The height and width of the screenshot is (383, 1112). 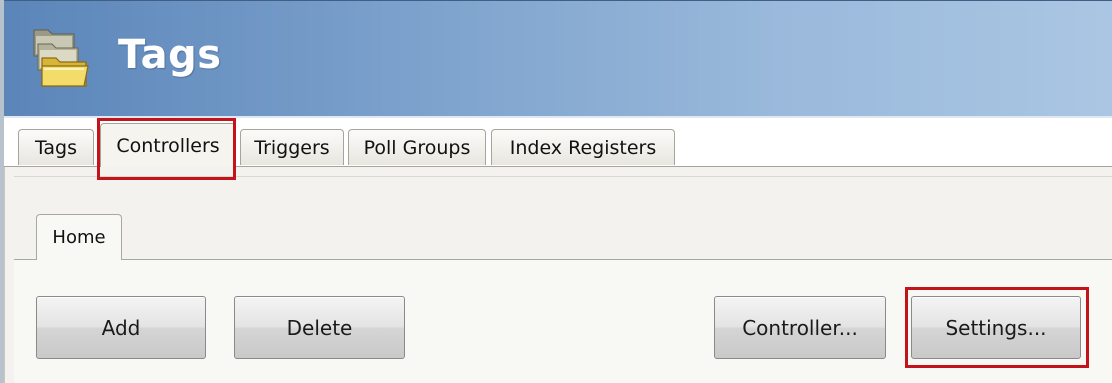 I want to click on add-button: Add, so click(x=121, y=327).